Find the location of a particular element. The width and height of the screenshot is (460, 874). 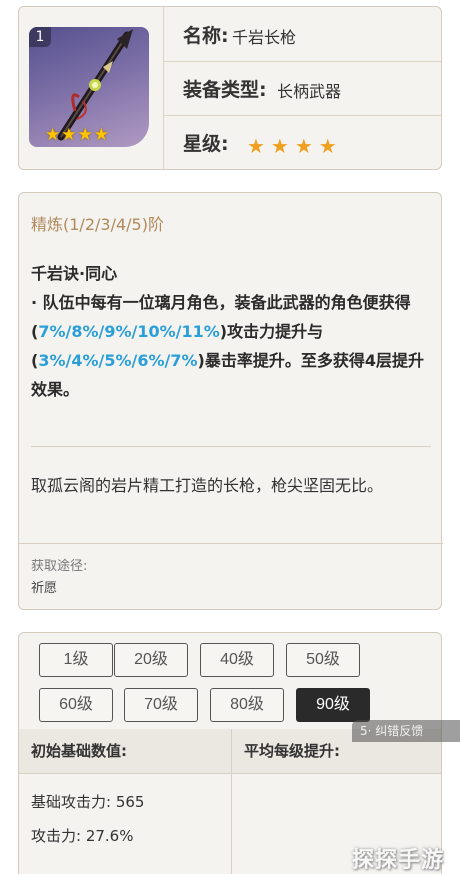

level-button-20: 20级 is located at coordinates (151, 660).